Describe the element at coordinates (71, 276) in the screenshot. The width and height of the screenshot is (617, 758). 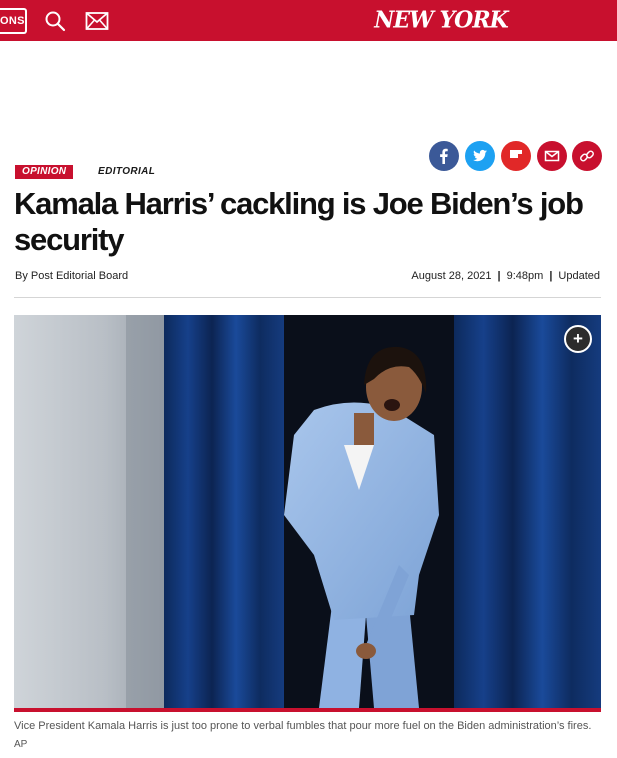
I see `byline: By Post Editorial Board` at that location.